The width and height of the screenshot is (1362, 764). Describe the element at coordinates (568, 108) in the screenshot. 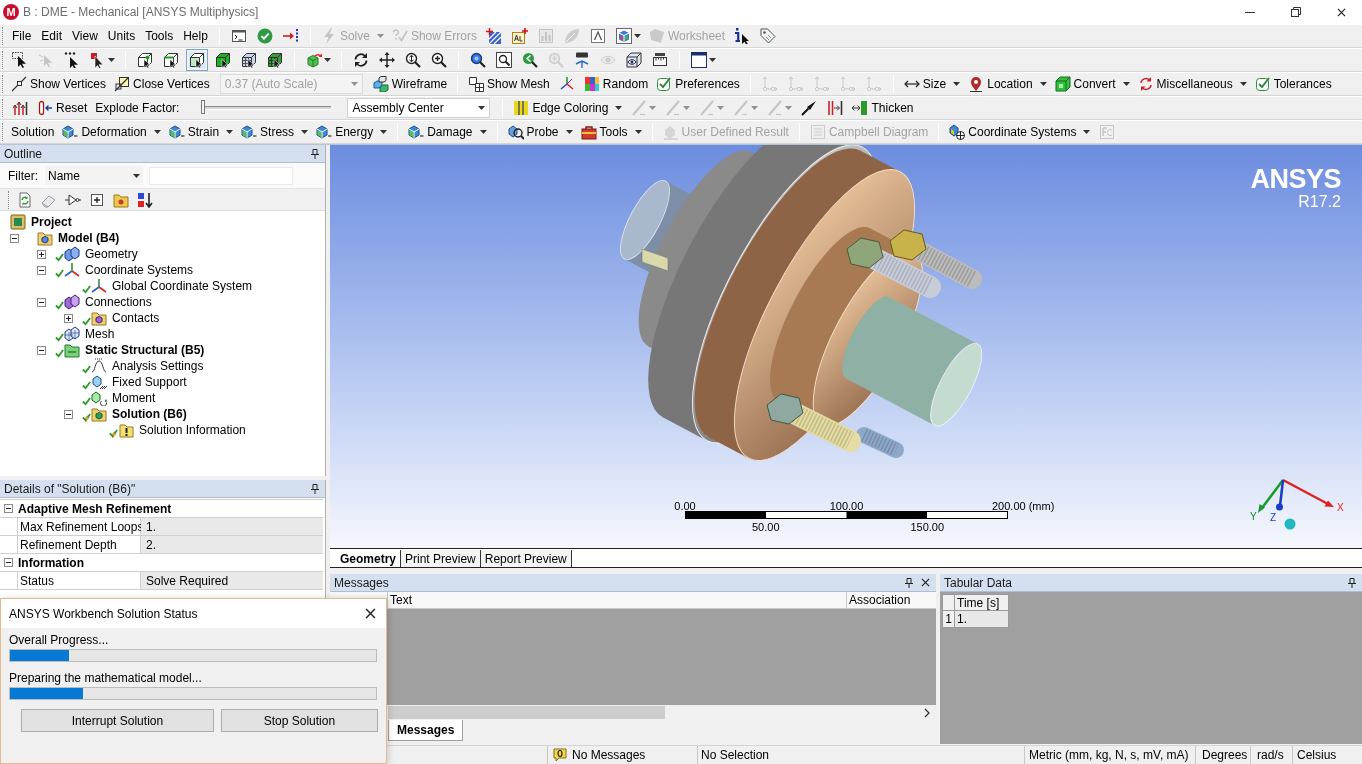

I see `toolbar-button: Edge Coloring` at that location.